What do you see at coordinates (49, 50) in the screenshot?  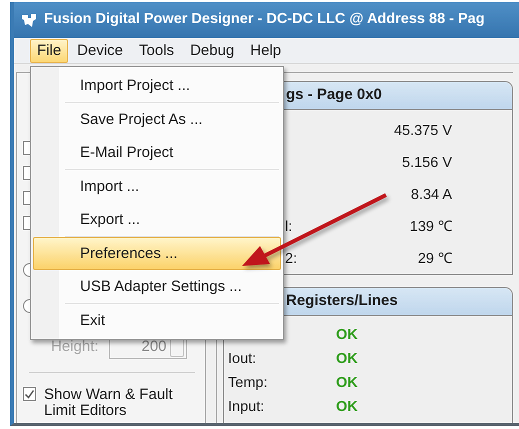 I see `menu-item: File` at bounding box center [49, 50].